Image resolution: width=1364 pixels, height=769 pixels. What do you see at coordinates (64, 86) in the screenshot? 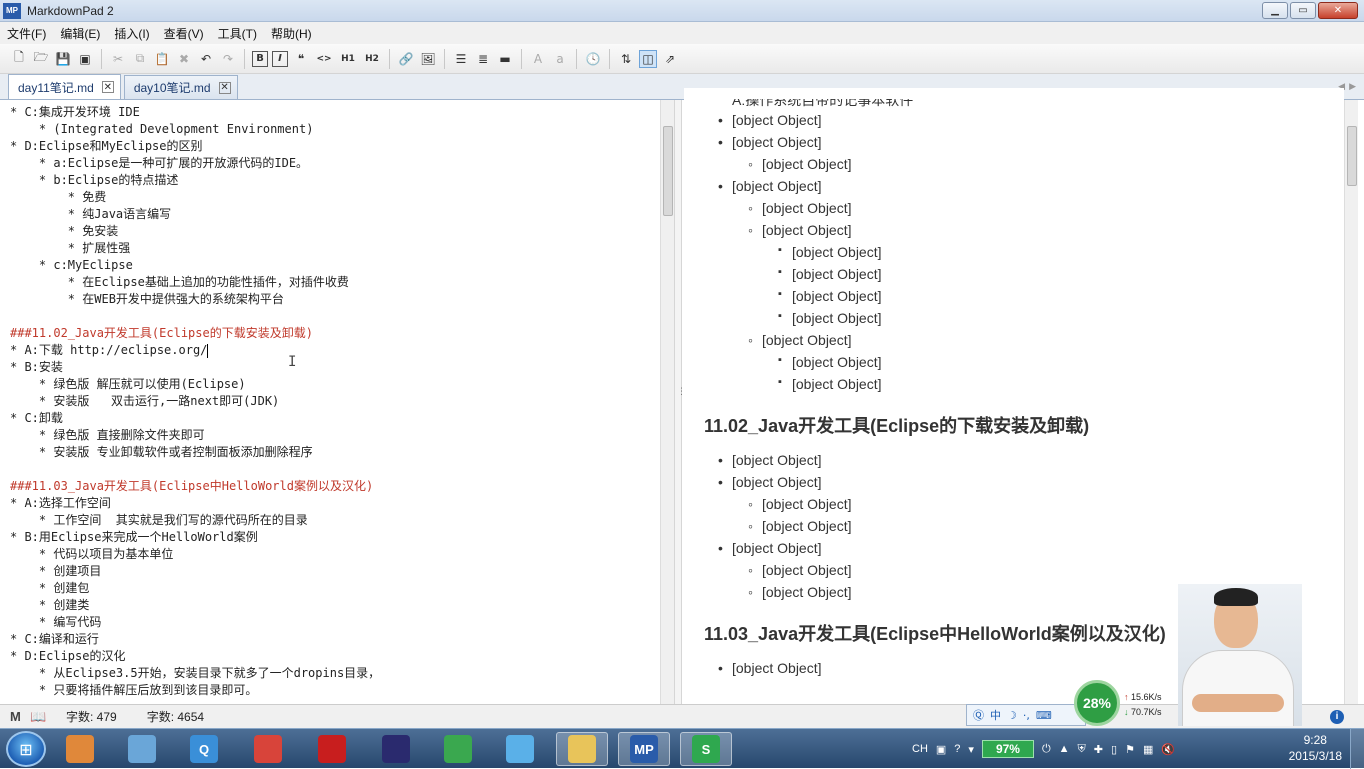
I see `tab-day11: day11笔记.md ✕` at bounding box center [64, 86].